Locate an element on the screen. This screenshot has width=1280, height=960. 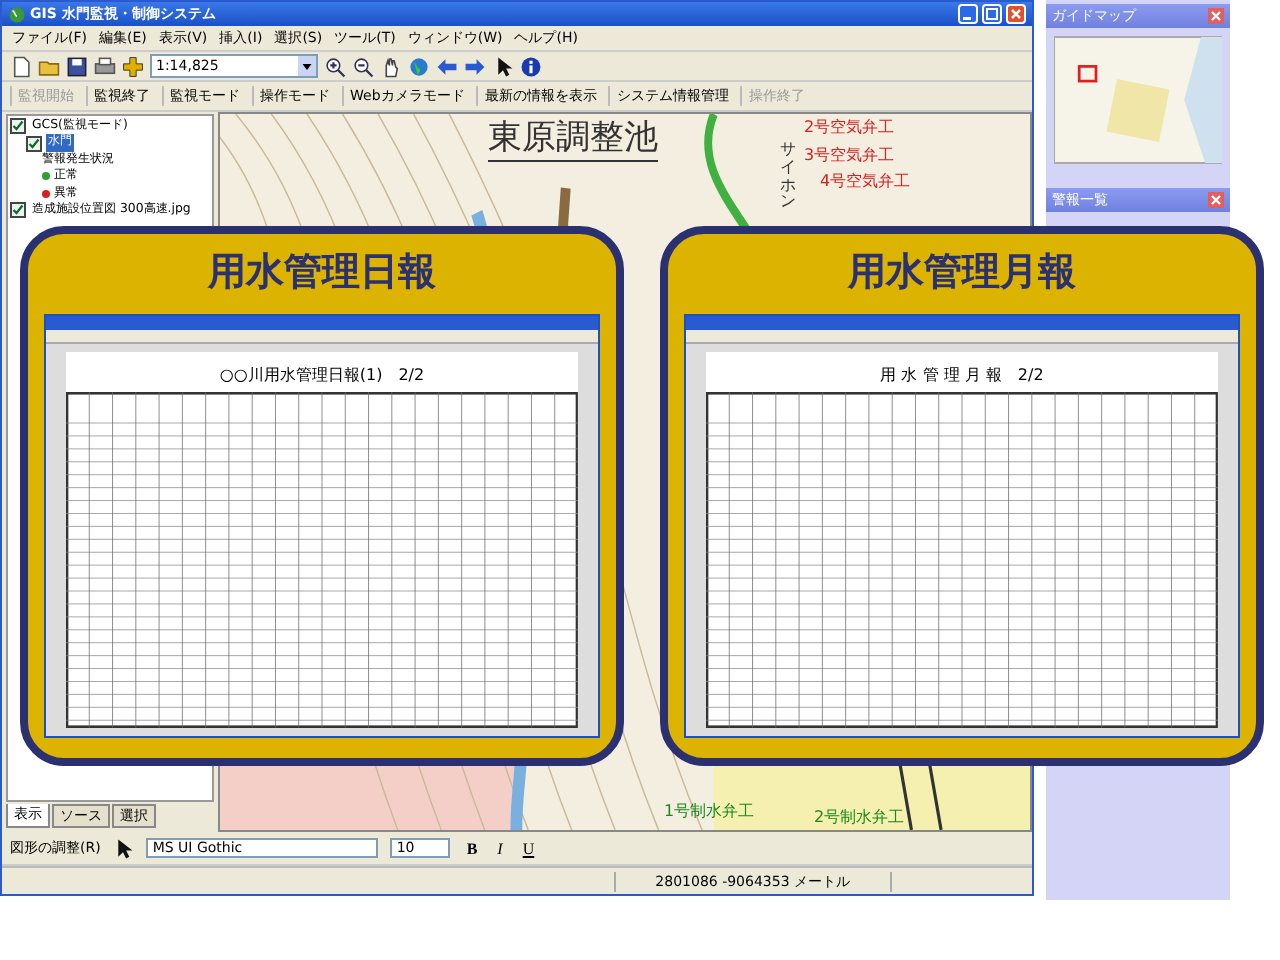
map-title: 東原調整池 is located at coordinates (573, 138).